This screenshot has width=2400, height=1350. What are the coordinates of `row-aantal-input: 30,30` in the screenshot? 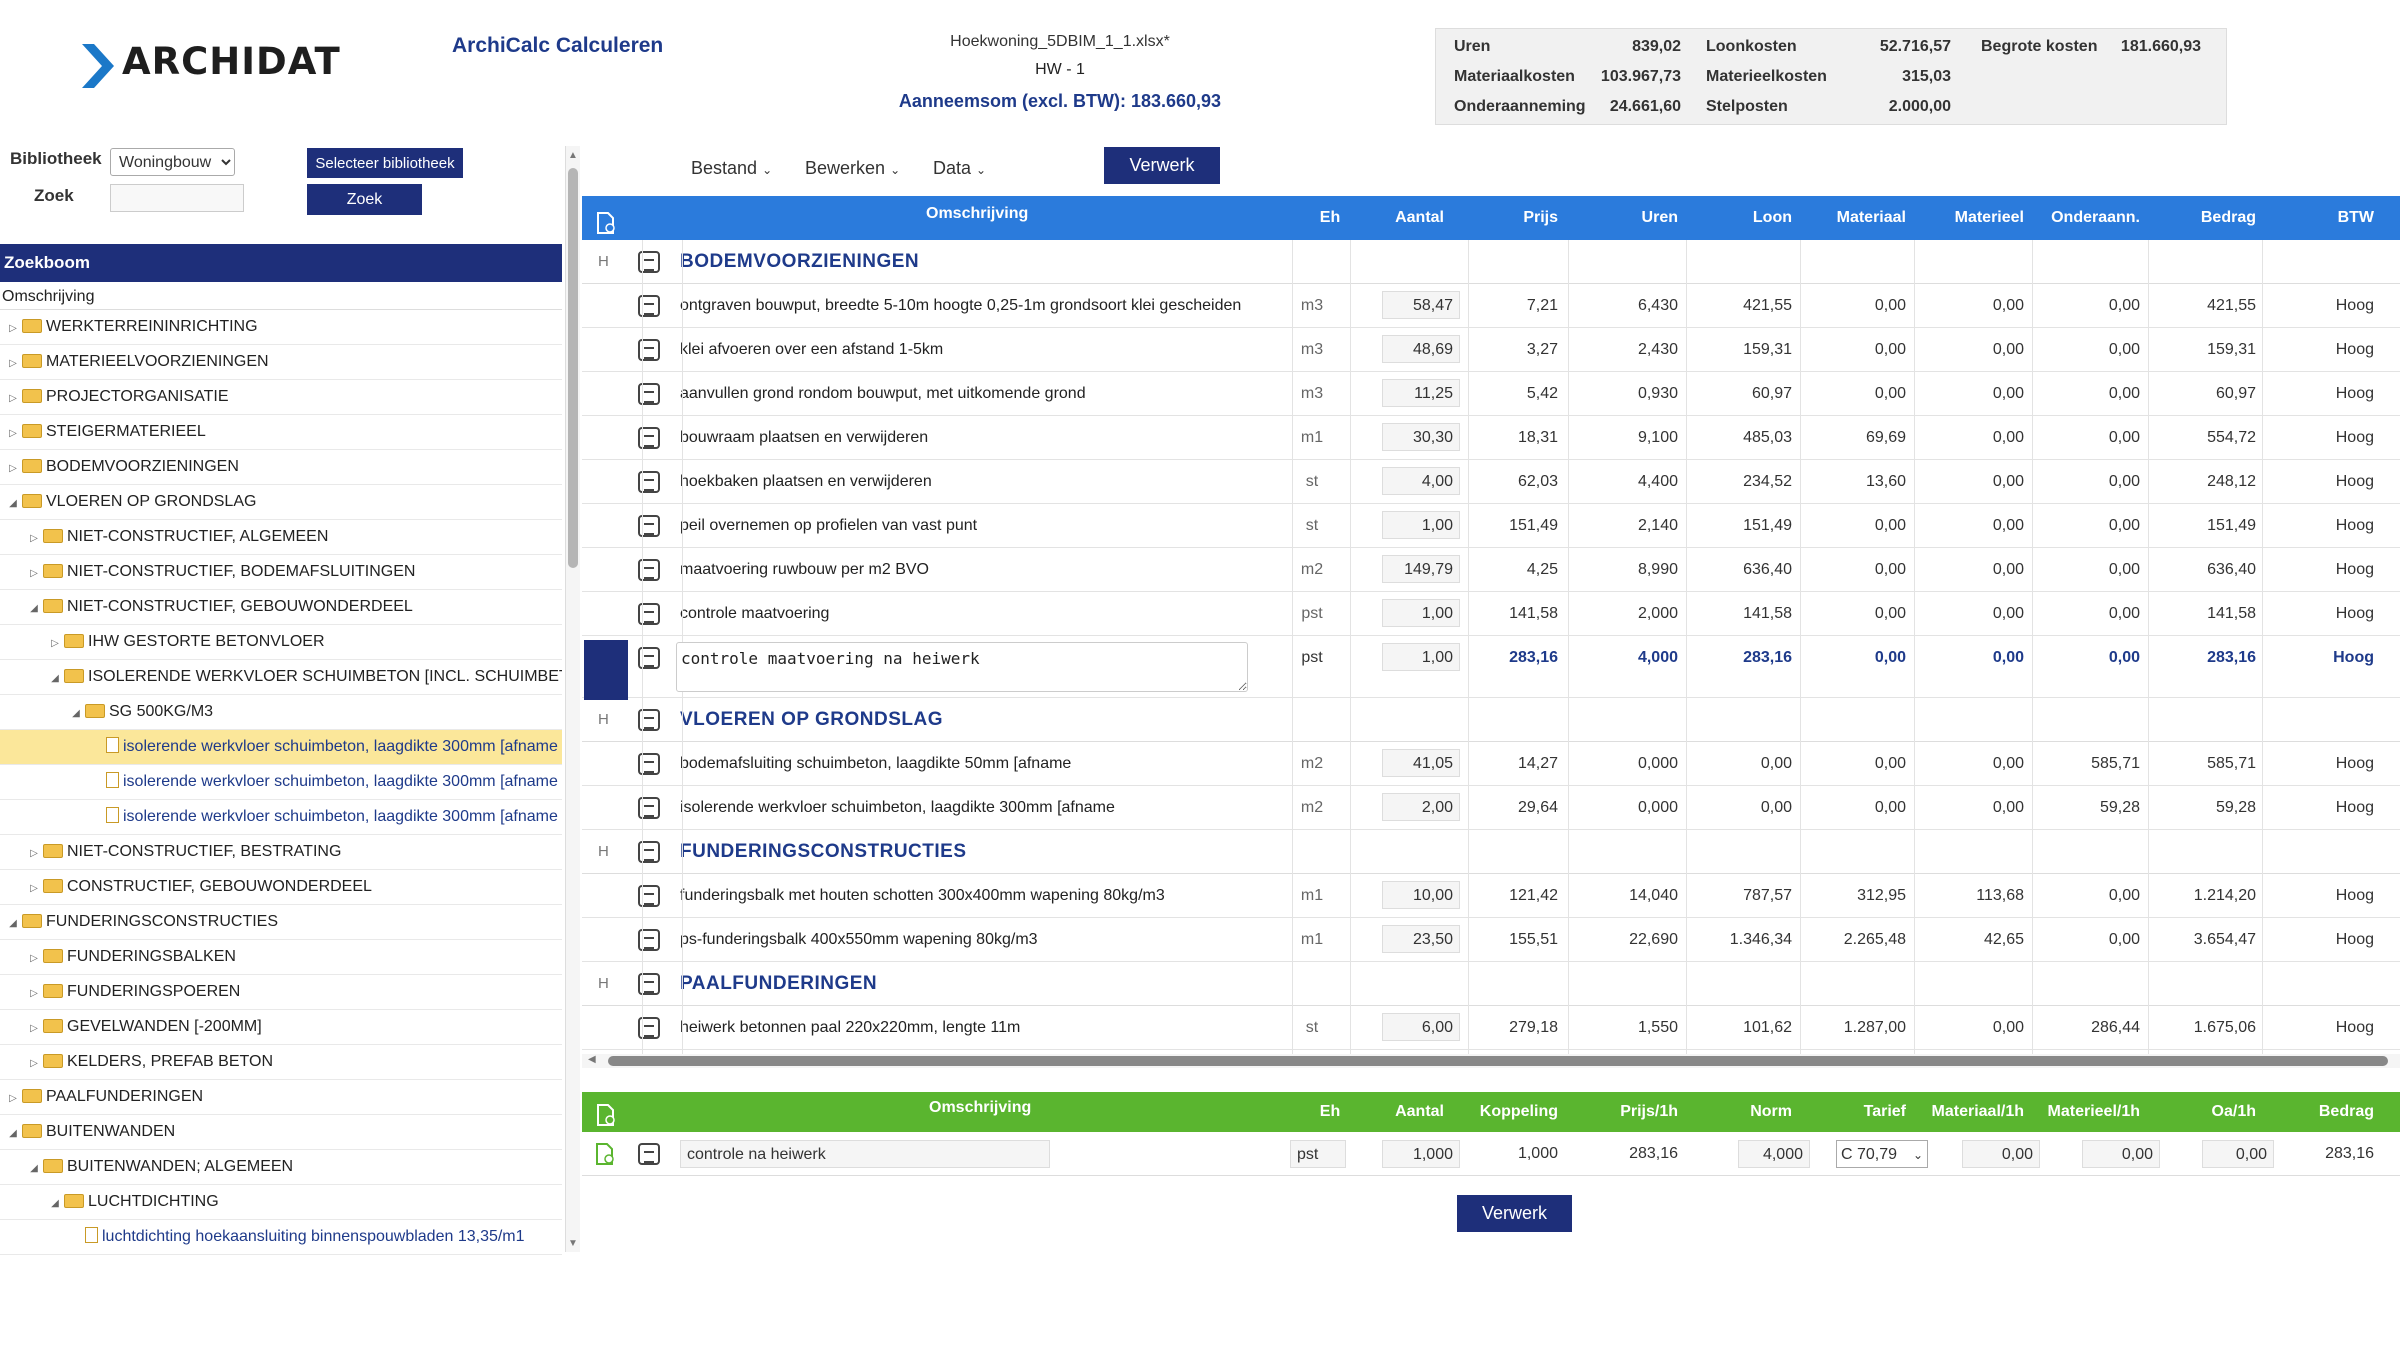 It's located at (1421, 437).